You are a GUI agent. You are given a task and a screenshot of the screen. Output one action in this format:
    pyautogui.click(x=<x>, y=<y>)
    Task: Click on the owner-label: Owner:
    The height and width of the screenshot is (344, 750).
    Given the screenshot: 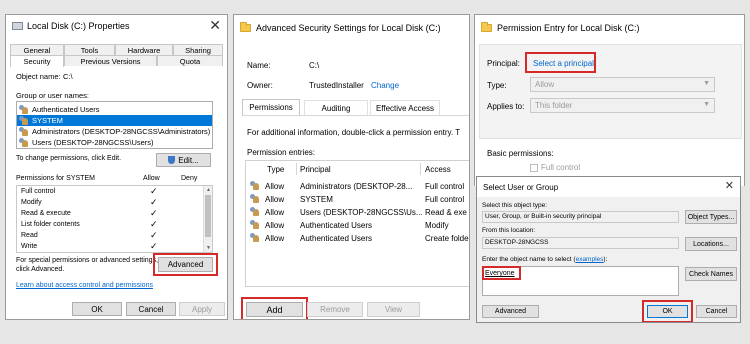 What is the action you would take?
    pyautogui.click(x=260, y=85)
    